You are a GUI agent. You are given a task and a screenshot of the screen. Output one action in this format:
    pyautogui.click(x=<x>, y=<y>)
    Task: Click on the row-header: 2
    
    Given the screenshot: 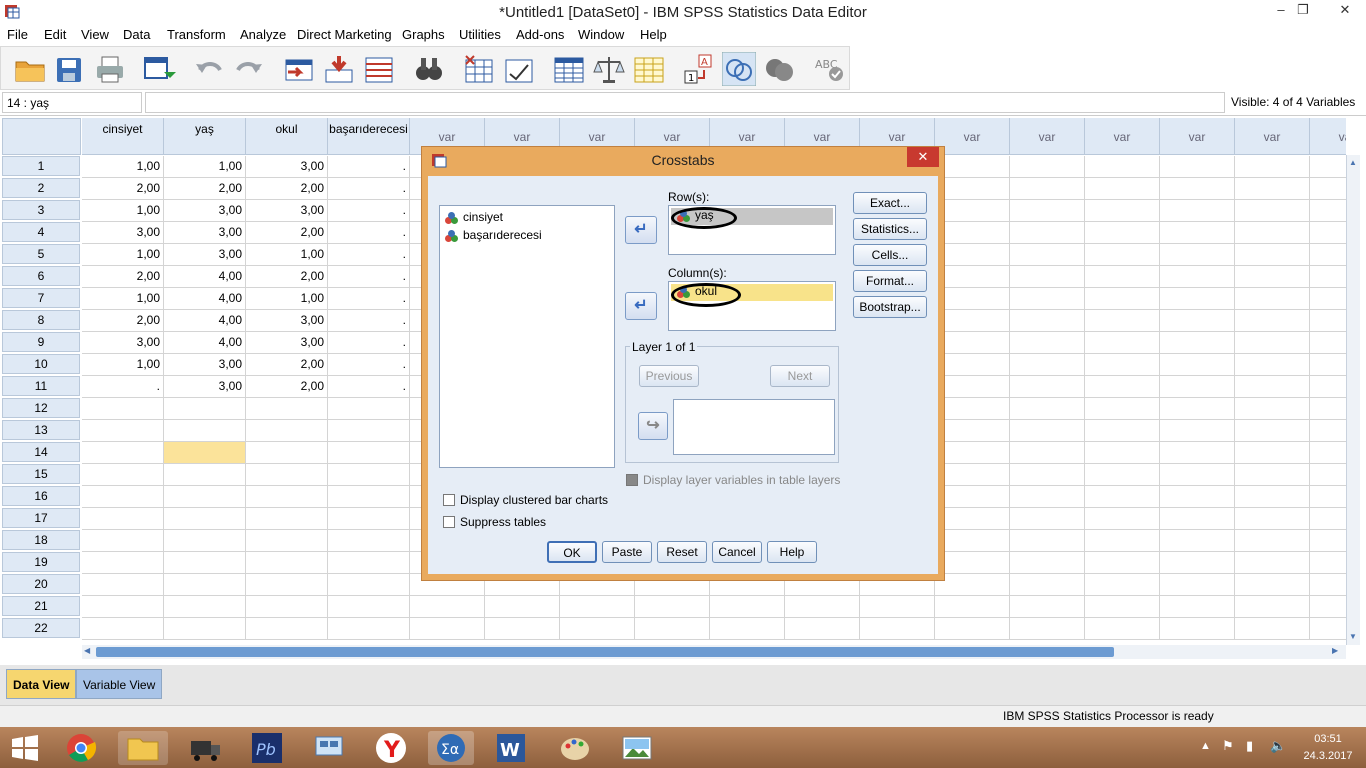 What is the action you would take?
    pyautogui.click(x=41, y=188)
    